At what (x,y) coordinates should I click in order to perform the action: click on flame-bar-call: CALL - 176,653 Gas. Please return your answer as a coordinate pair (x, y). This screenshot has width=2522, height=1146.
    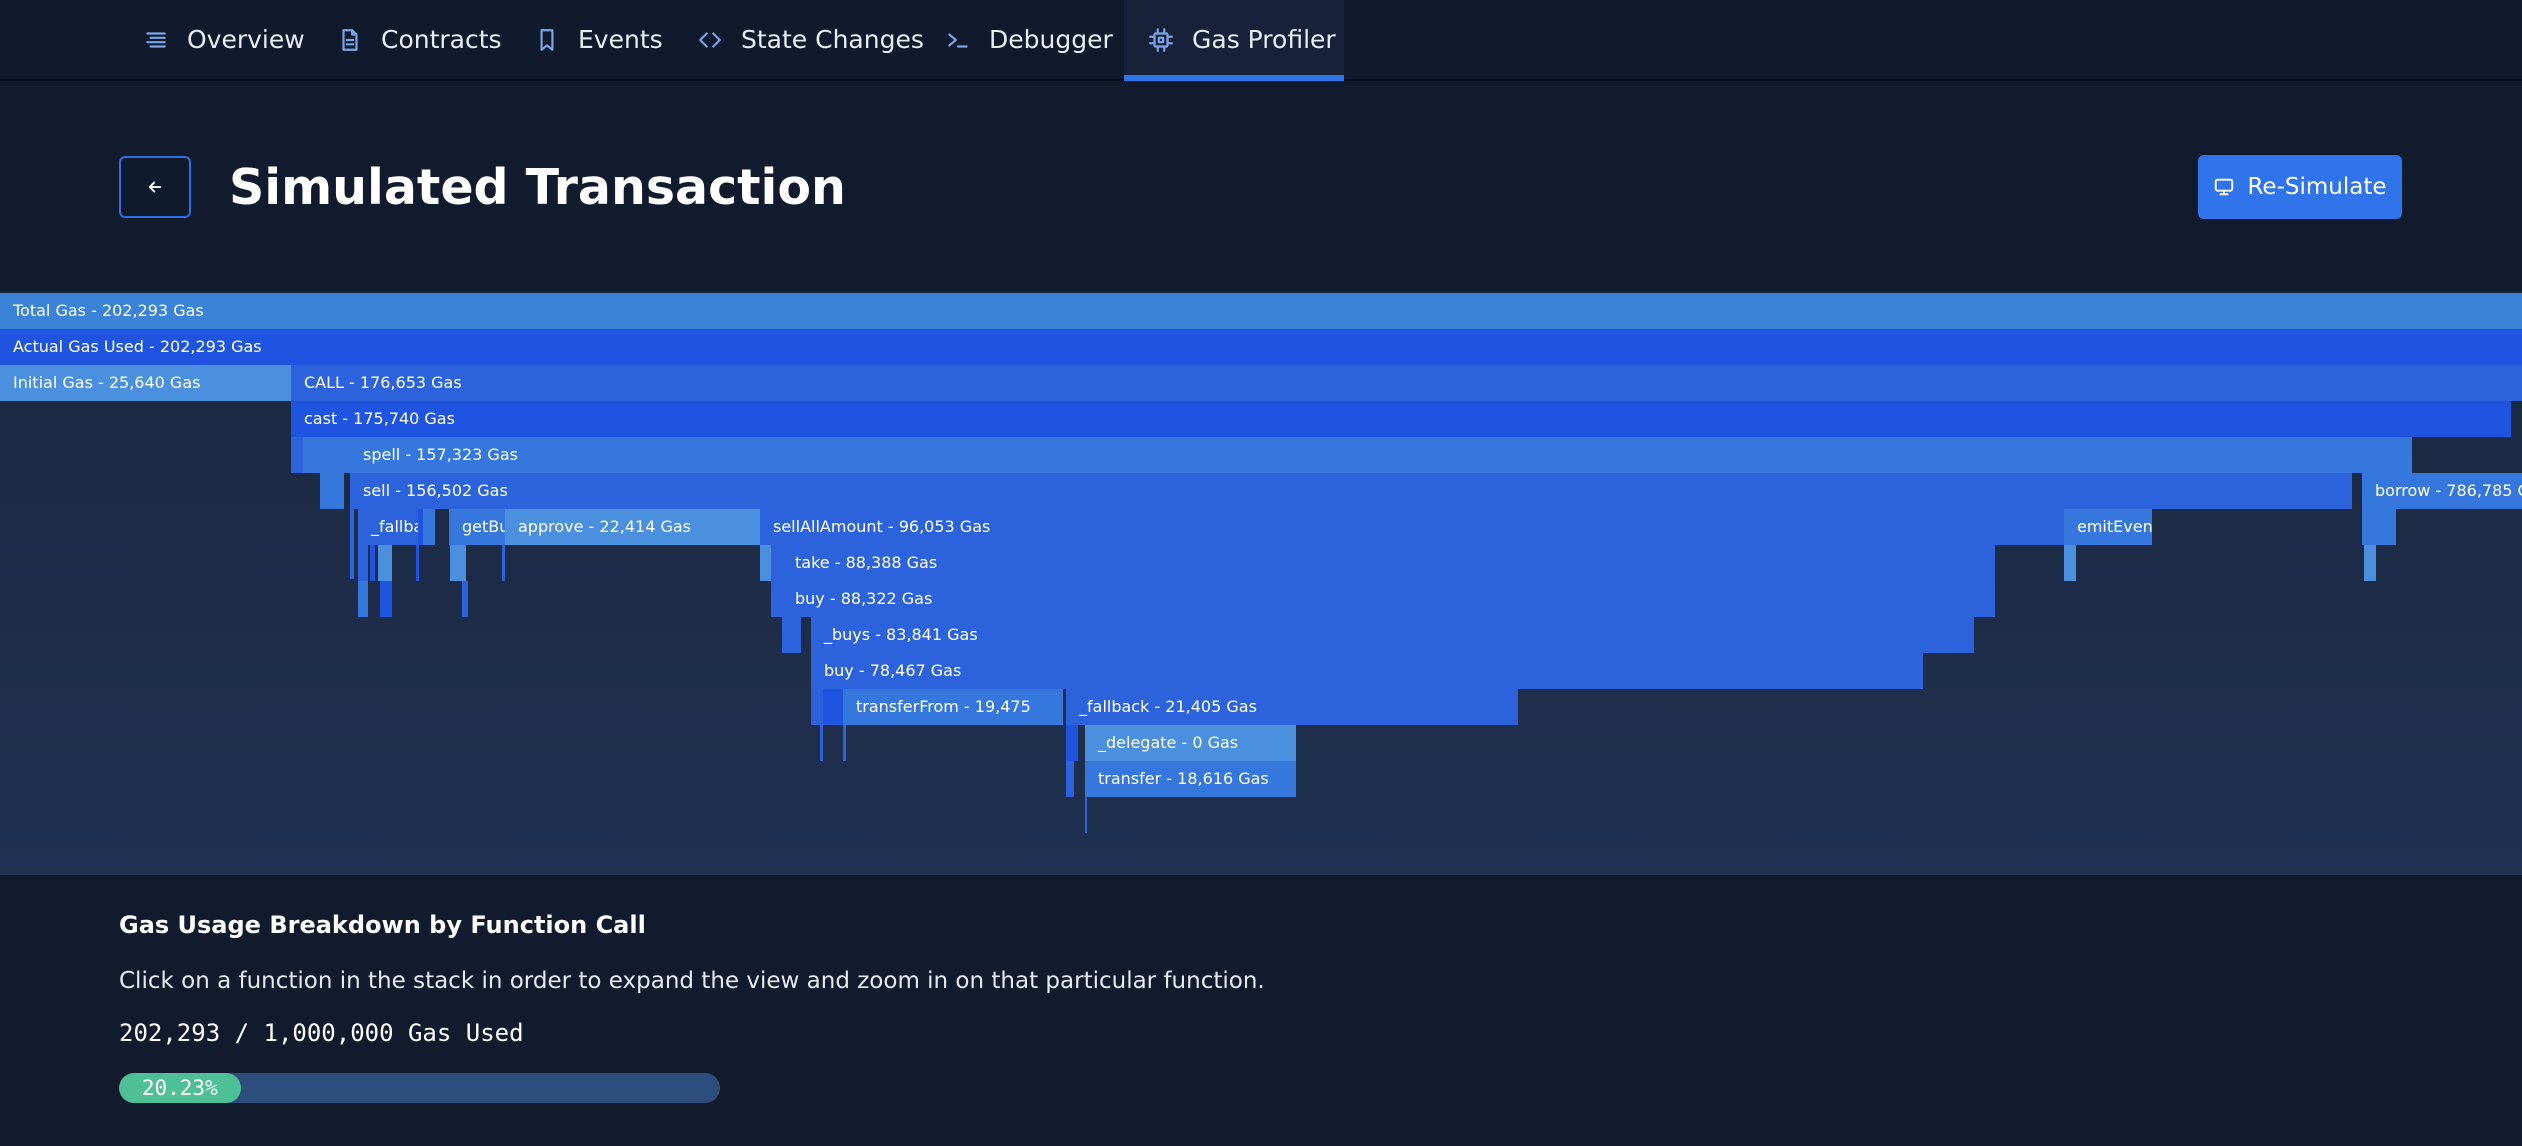
    Looking at the image, I should click on (1406, 383).